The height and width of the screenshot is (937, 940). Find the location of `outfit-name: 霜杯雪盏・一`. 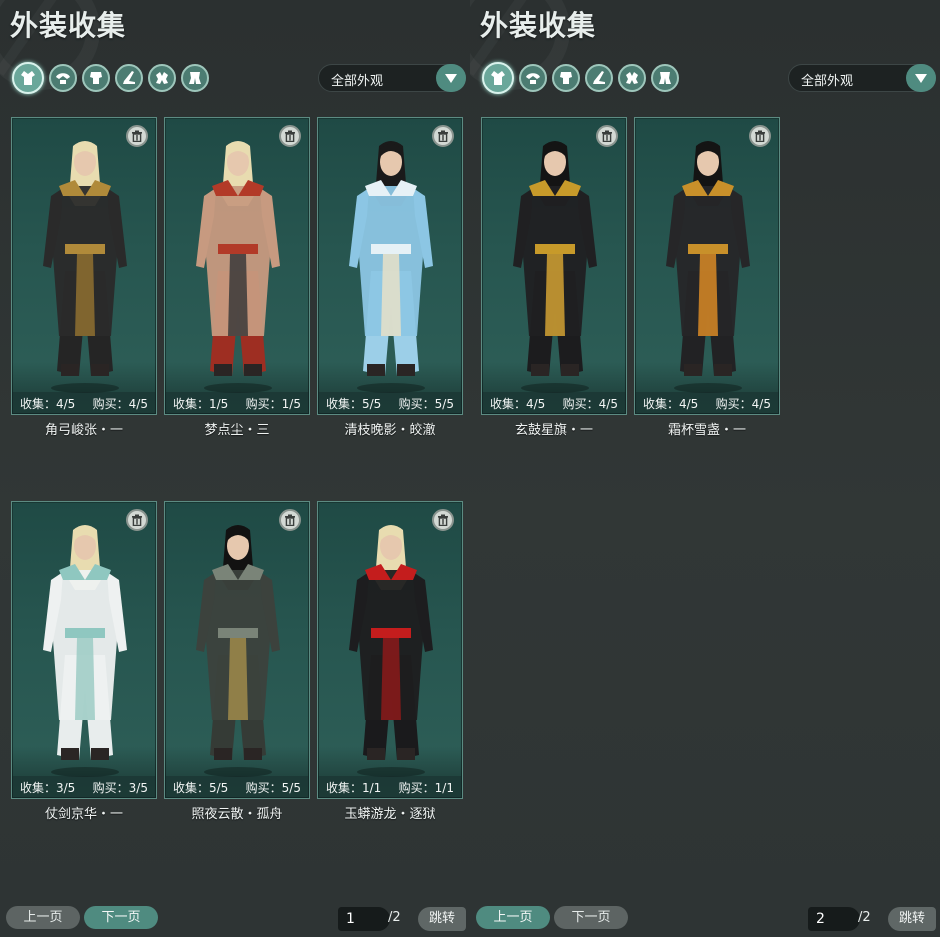

outfit-name: 霜杯雪盏・一 is located at coordinates (706, 430).